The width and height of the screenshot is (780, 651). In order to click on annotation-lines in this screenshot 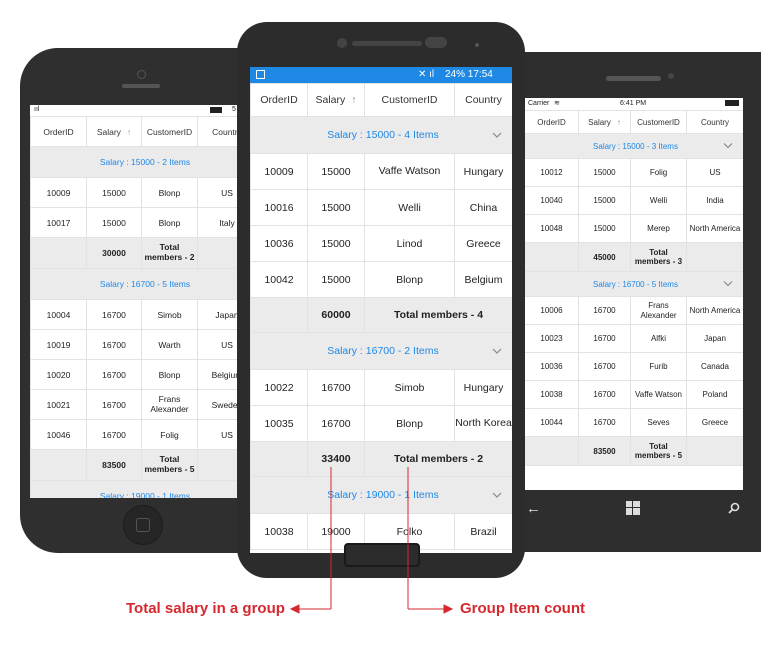, I will do `click(371, 540)`.